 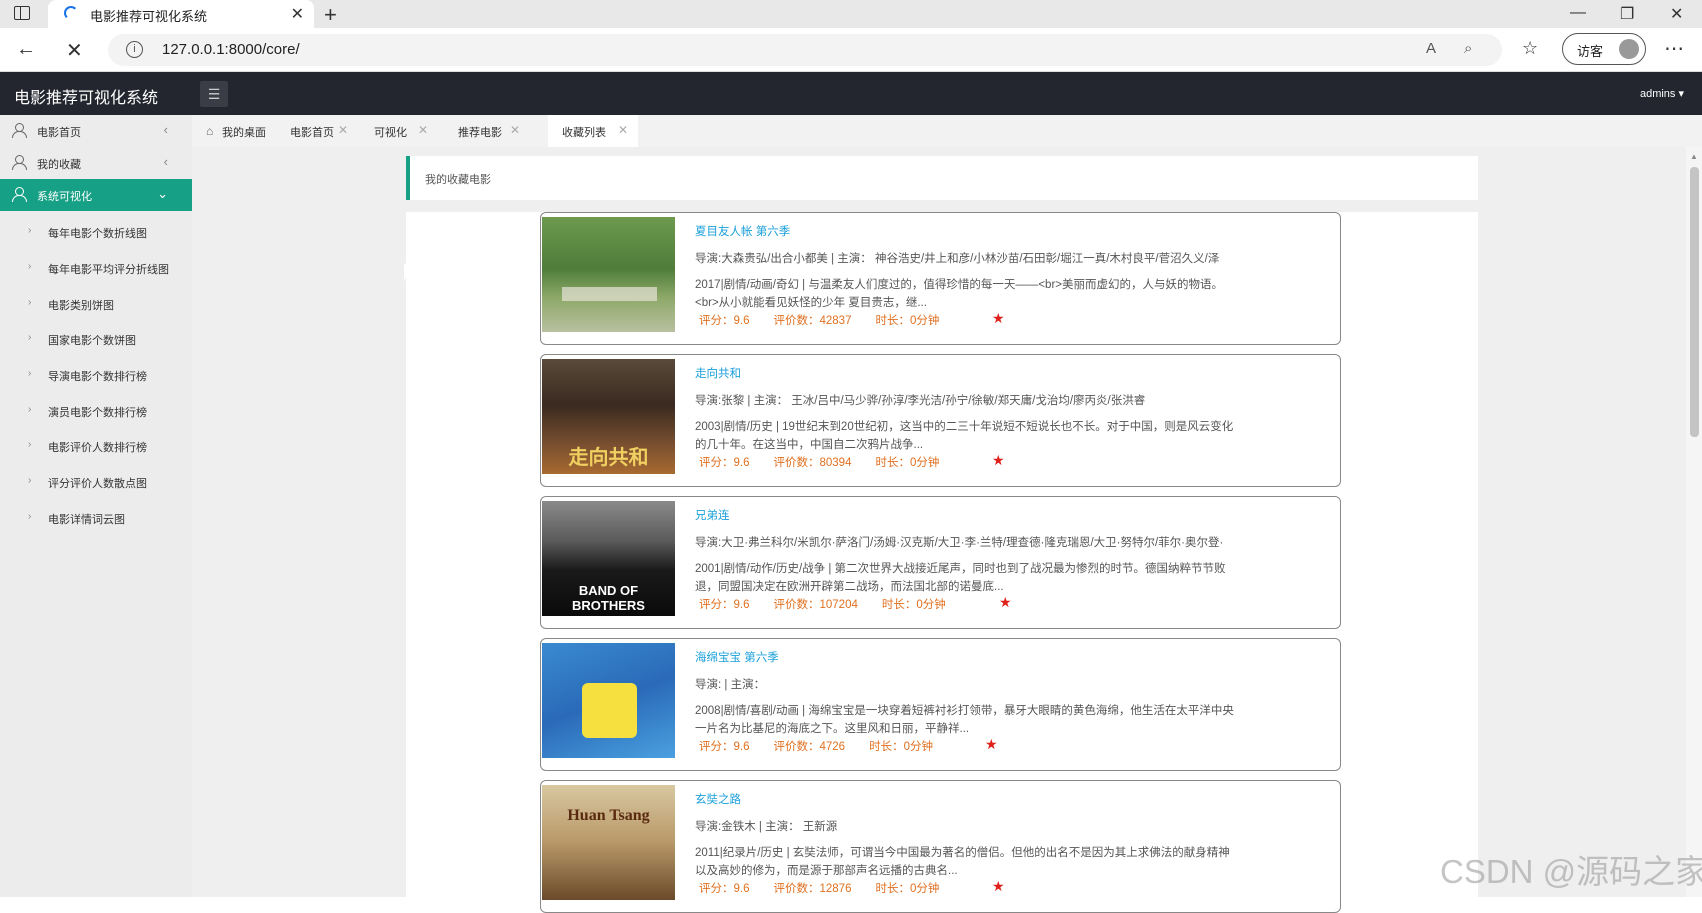 What do you see at coordinates (718, 799) in the screenshot?
I see `movie-title-link: 玄奘之路` at bounding box center [718, 799].